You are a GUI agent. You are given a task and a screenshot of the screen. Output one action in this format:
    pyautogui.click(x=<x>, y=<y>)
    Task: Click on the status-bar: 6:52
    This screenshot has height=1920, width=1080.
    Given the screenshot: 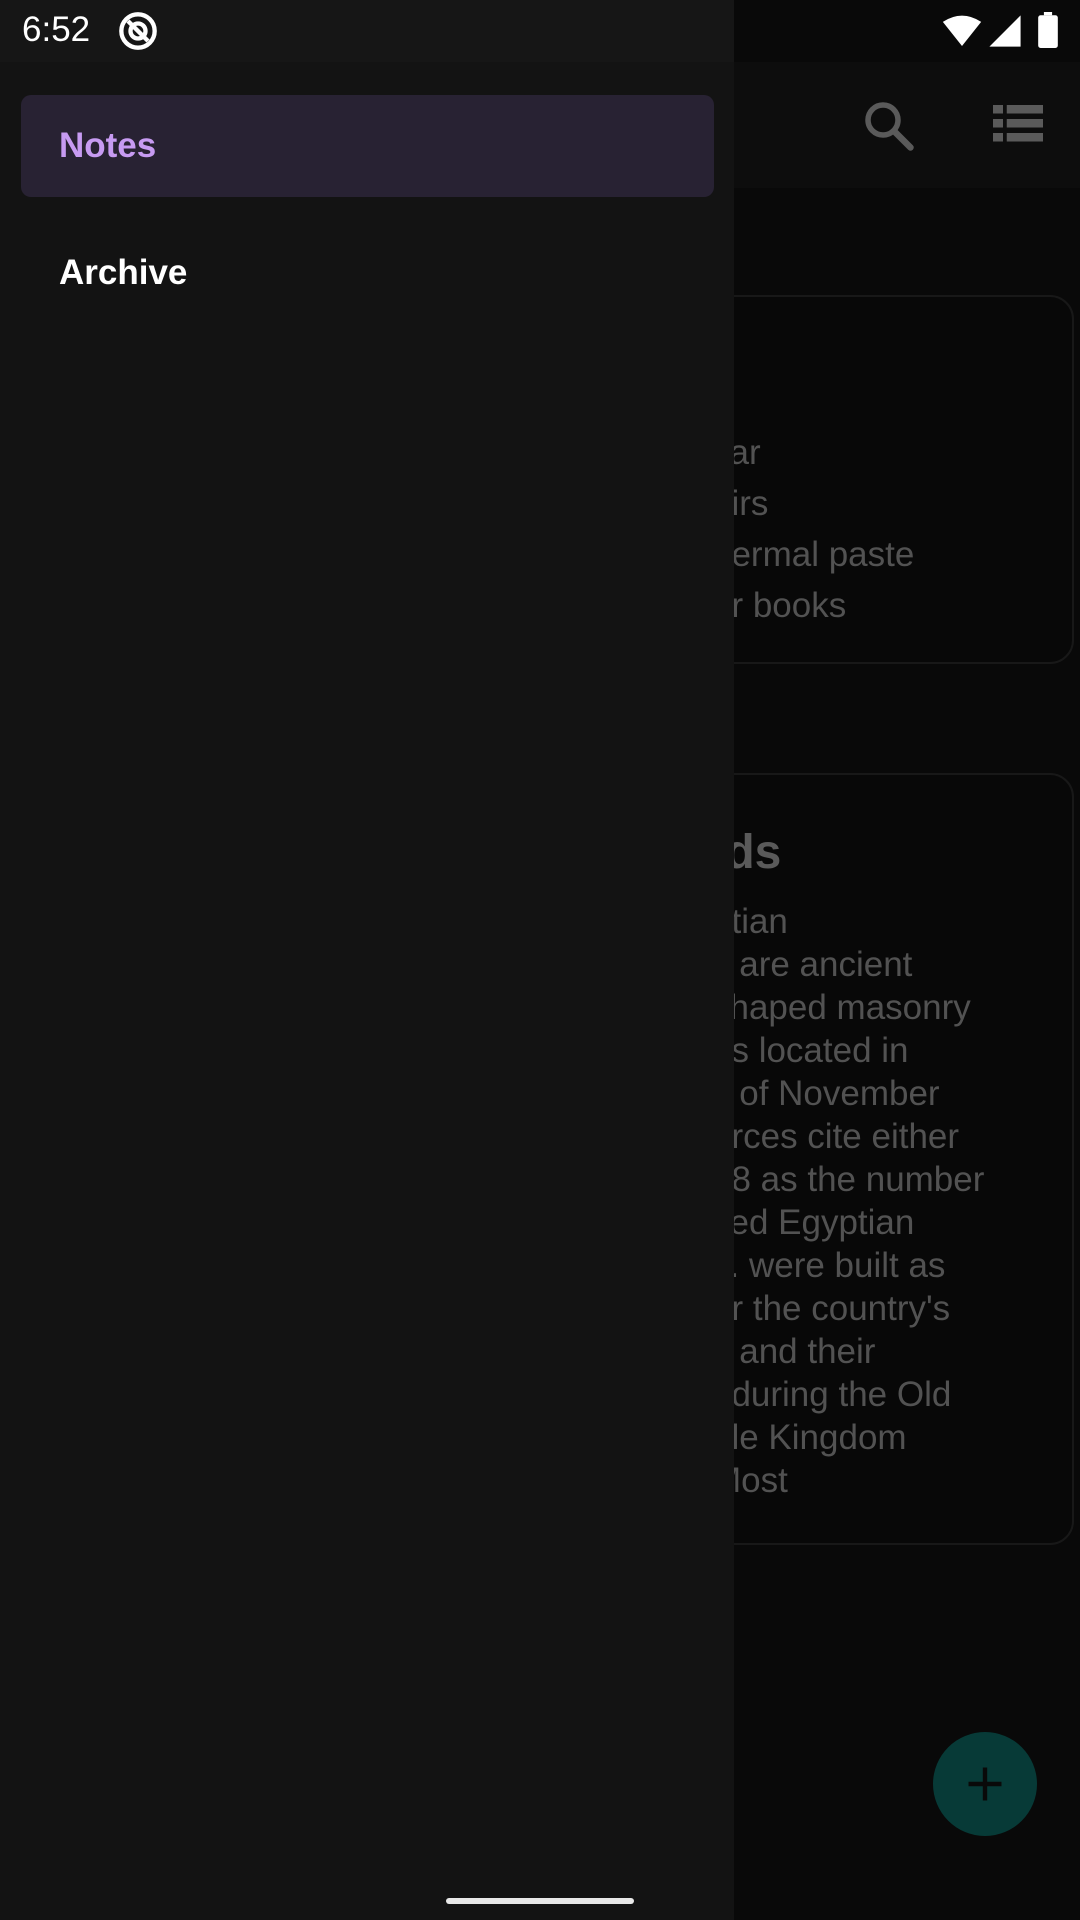 What is the action you would take?
    pyautogui.click(x=540, y=31)
    